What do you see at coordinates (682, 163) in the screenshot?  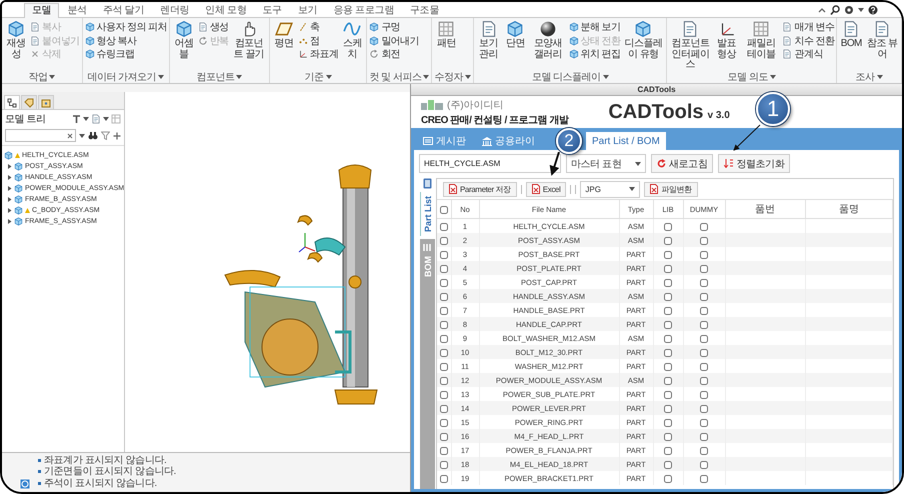 I see `refresh-button: 새로고침` at bounding box center [682, 163].